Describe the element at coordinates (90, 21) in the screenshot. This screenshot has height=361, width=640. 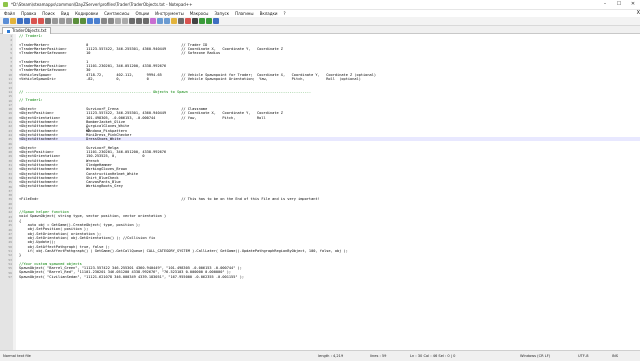
I see `find-icon` at that location.